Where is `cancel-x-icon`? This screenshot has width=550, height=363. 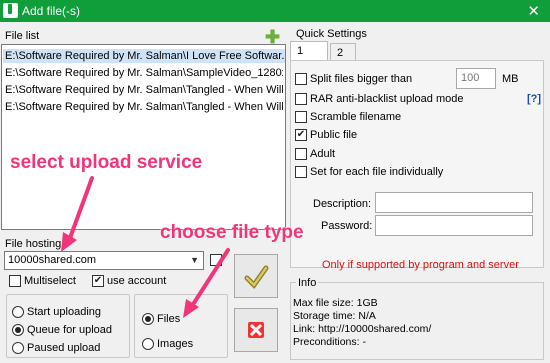 cancel-x-icon is located at coordinates (256, 330).